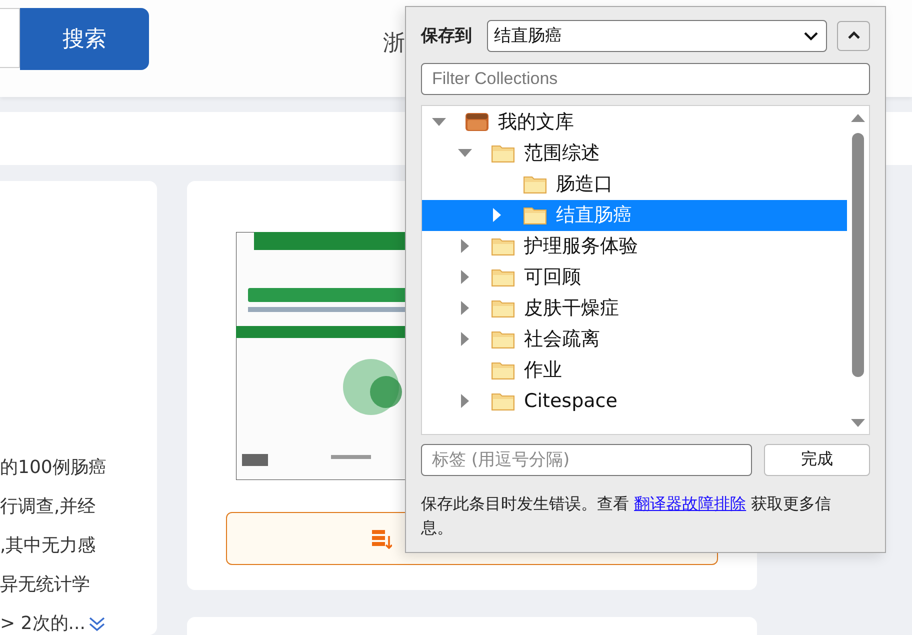  I want to click on abstract-text: 行调查,并经, so click(48, 507).